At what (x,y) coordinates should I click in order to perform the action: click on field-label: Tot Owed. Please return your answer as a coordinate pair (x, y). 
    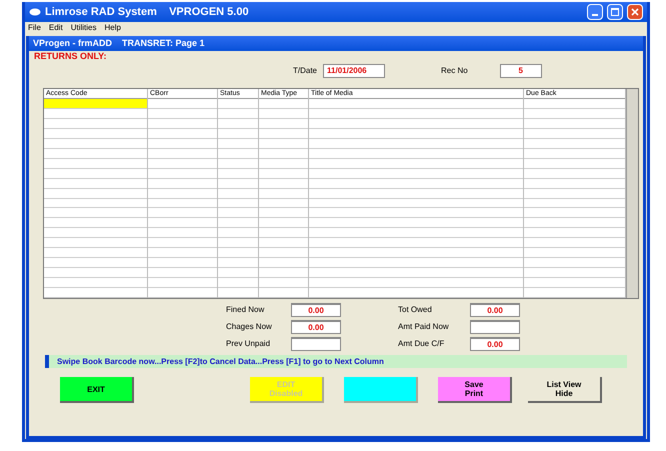
    Looking at the image, I should click on (415, 310).